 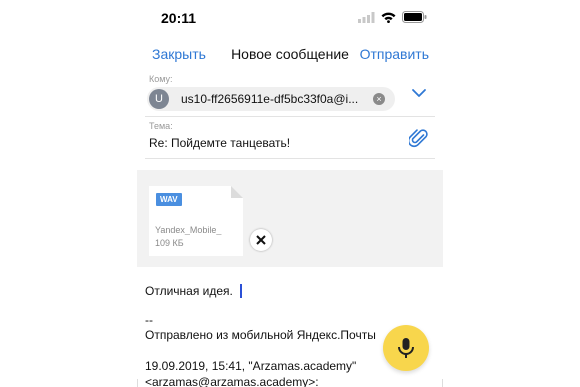 I want to click on chevron-down-icon, so click(x=419, y=93).